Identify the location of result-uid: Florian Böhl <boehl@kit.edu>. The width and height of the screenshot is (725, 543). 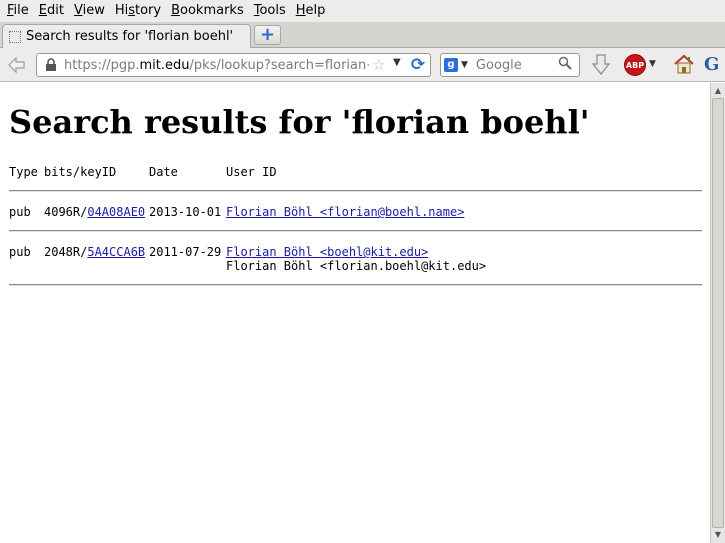
(327, 252).